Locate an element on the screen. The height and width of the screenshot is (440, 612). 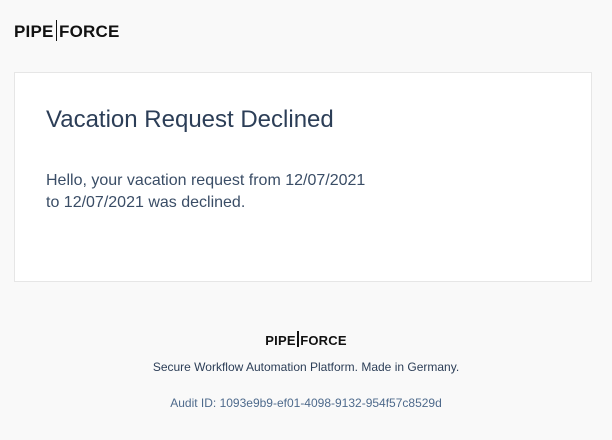
footer-logo-wrap: PIPE FORCE is located at coordinates (306, 340).